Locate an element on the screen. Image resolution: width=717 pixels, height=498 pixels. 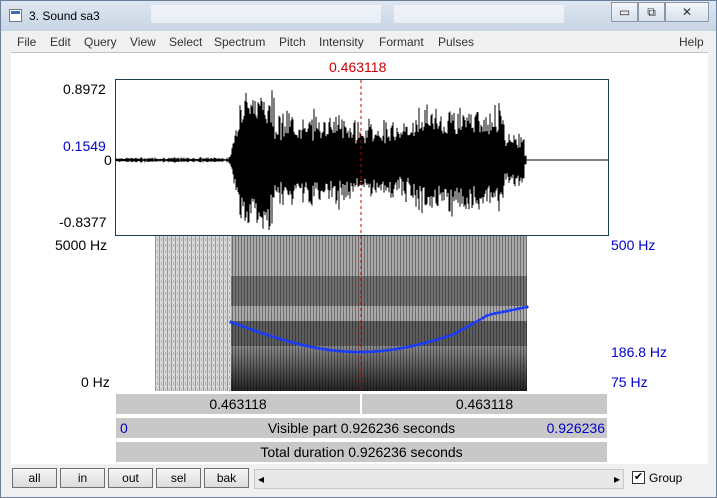
app-icon is located at coordinates (15, 15).